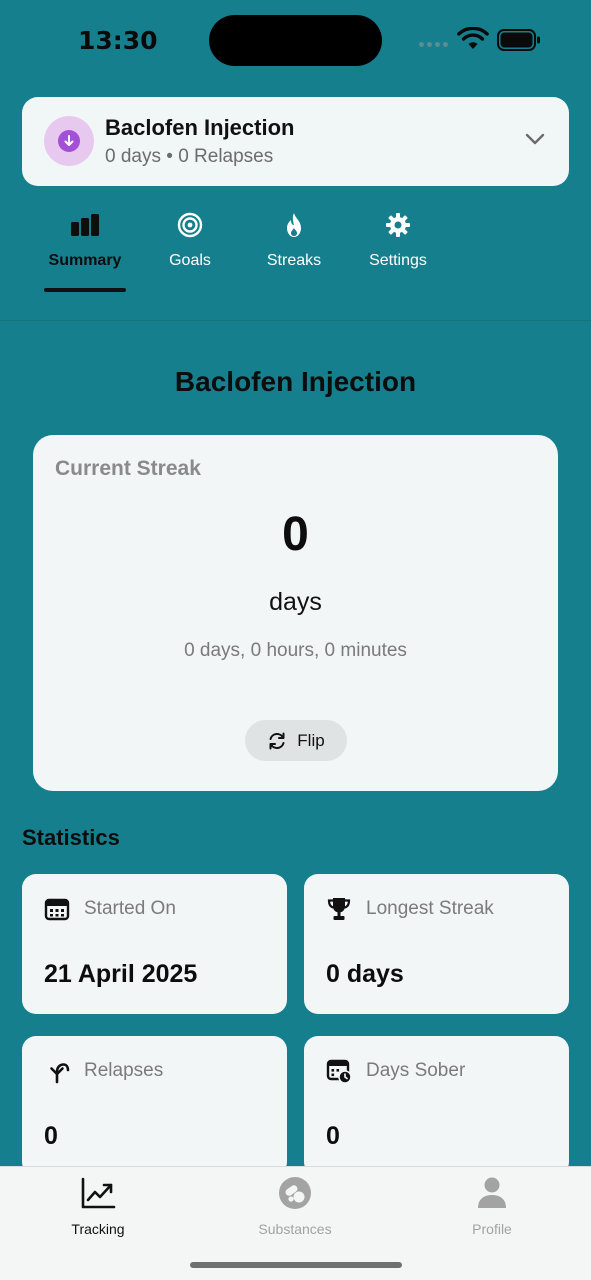 Image resolution: width=591 pixels, height=1280 pixels. I want to click on substance-avatar, so click(69, 141).